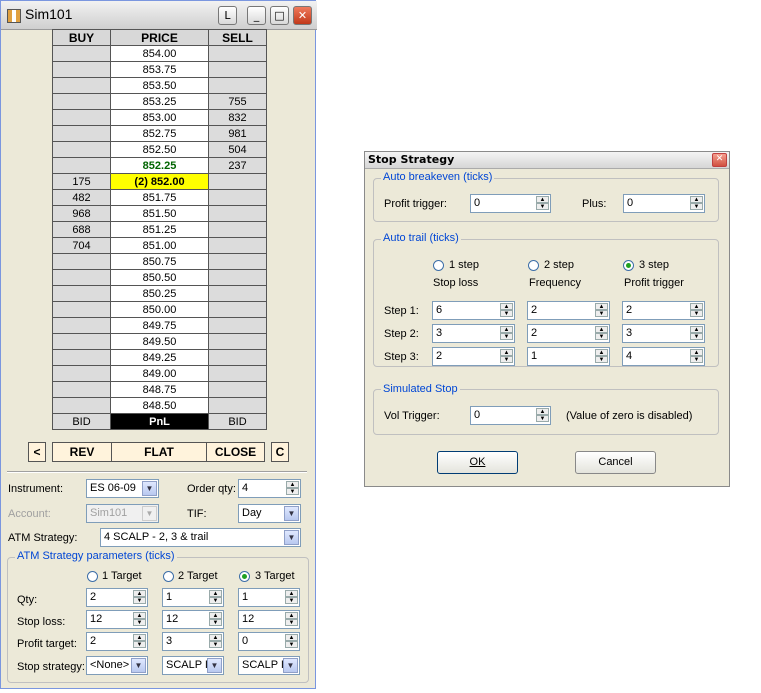 Image resolution: width=761 pixels, height=693 pixels. What do you see at coordinates (279, 15) in the screenshot?
I see `maximize-button: □` at bounding box center [279, 15].